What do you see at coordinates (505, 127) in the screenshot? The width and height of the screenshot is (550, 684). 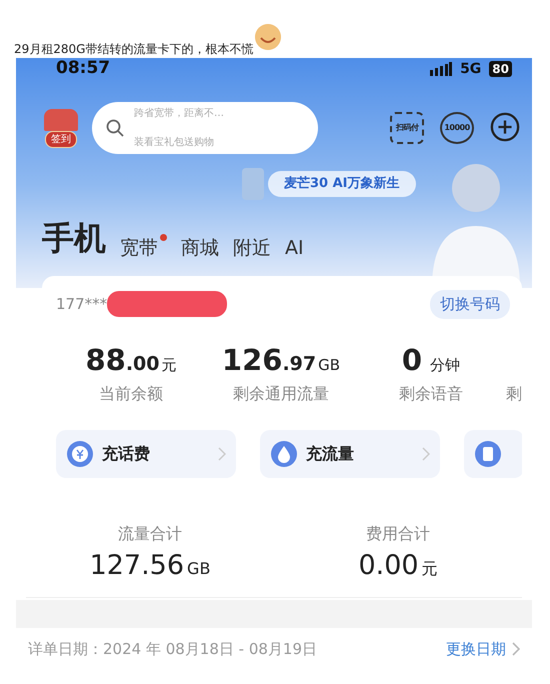 I see `add-icon` at bounding box center [505, 127].